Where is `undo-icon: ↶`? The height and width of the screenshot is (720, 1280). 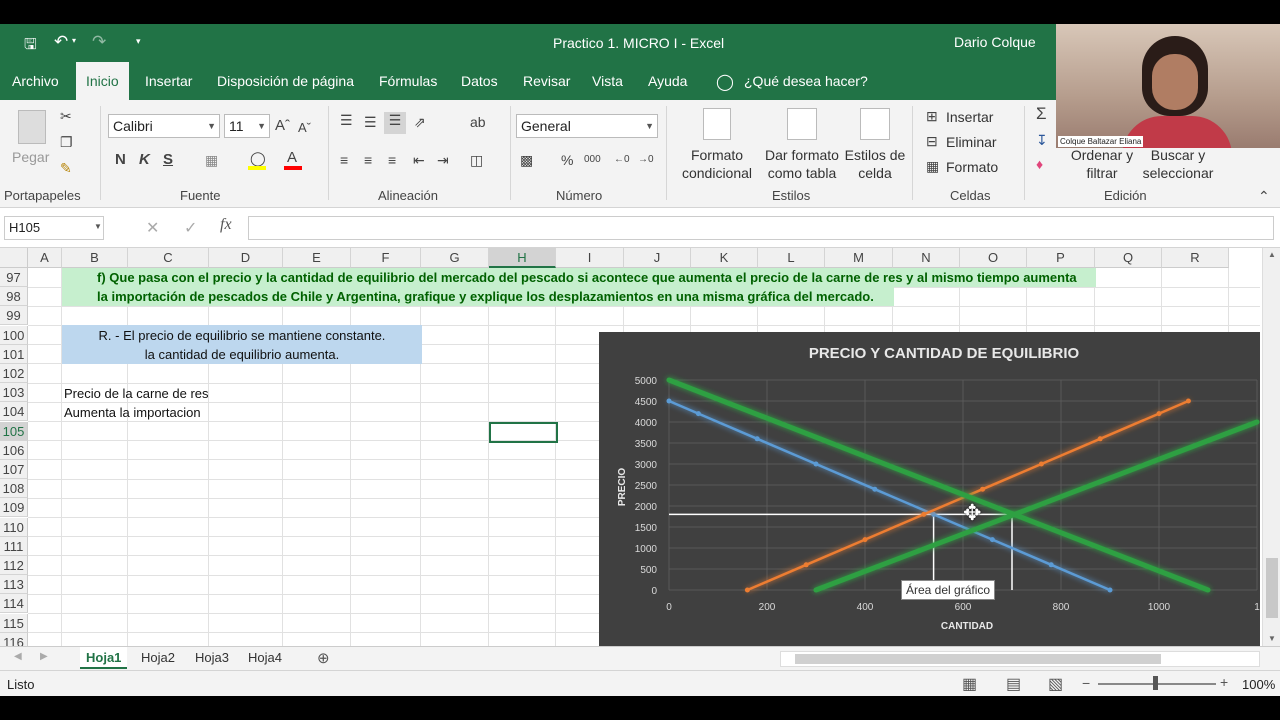 undo-icon: ↶ is located at coordinates (61, 42).